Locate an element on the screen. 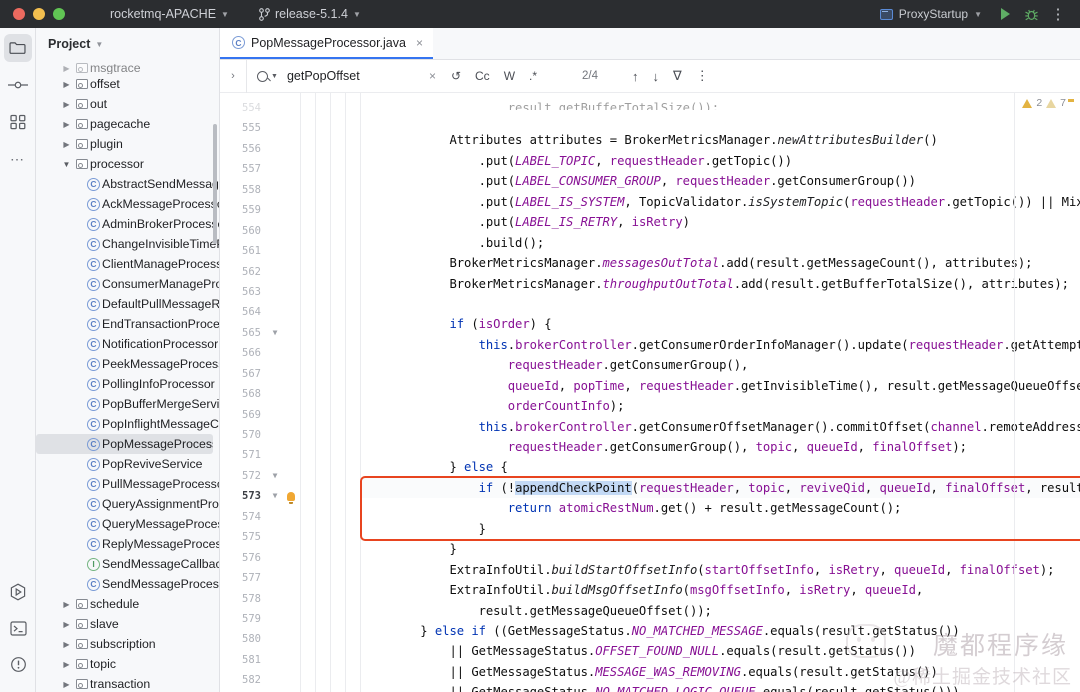 This screenshot has height=692, width=1080. project-selector: rocketmq-APACHE ▼ is located at coordinates (169, 14).